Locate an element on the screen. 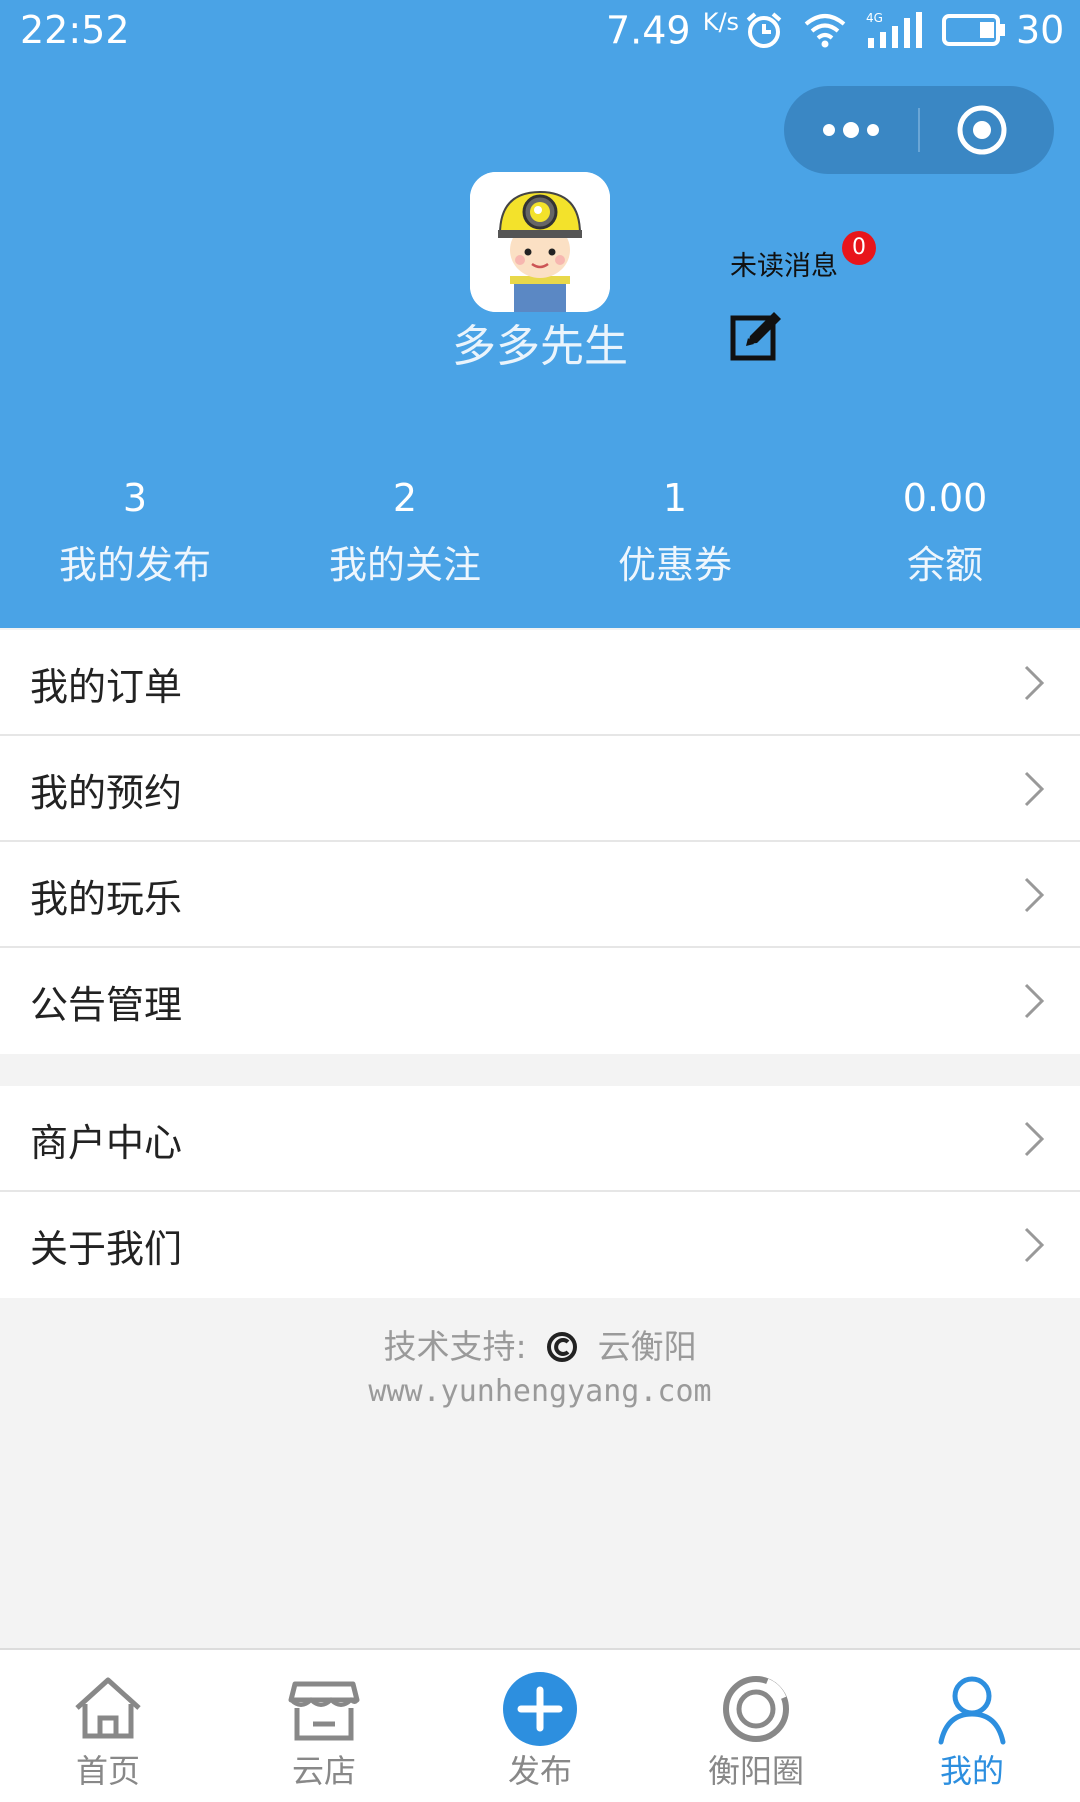  status-time: 22:52 is located at coordinates (75, 30).